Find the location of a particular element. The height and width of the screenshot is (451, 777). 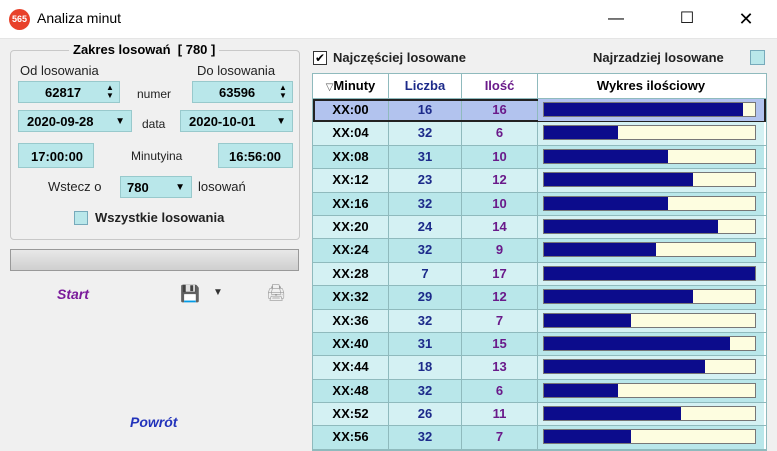

number-cell: 18 is located at coordinates (425, 367).